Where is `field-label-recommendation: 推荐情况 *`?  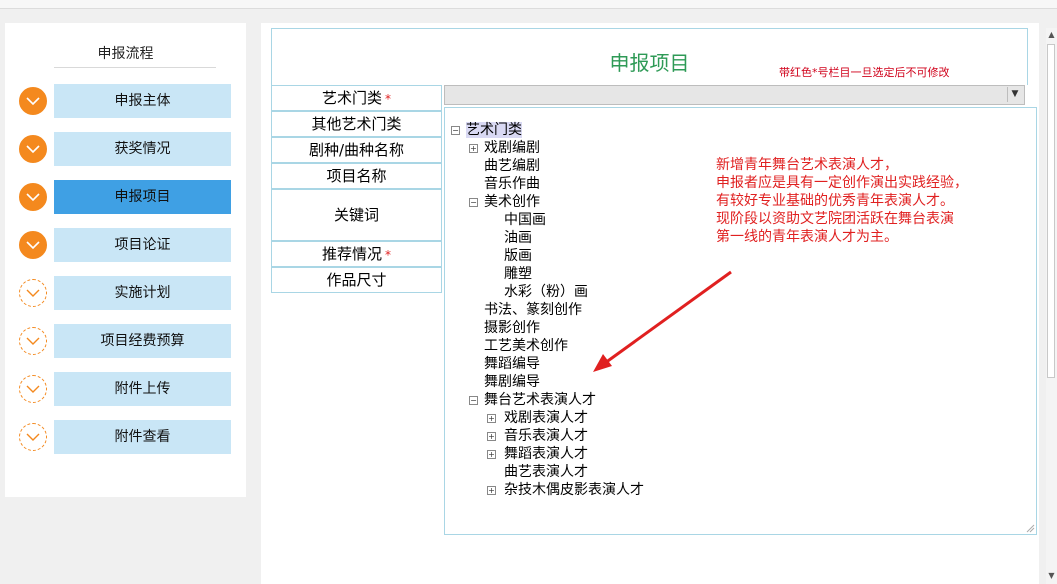
field-label-recommendation: 推荐情况 * is located at coordinates (356, 254).